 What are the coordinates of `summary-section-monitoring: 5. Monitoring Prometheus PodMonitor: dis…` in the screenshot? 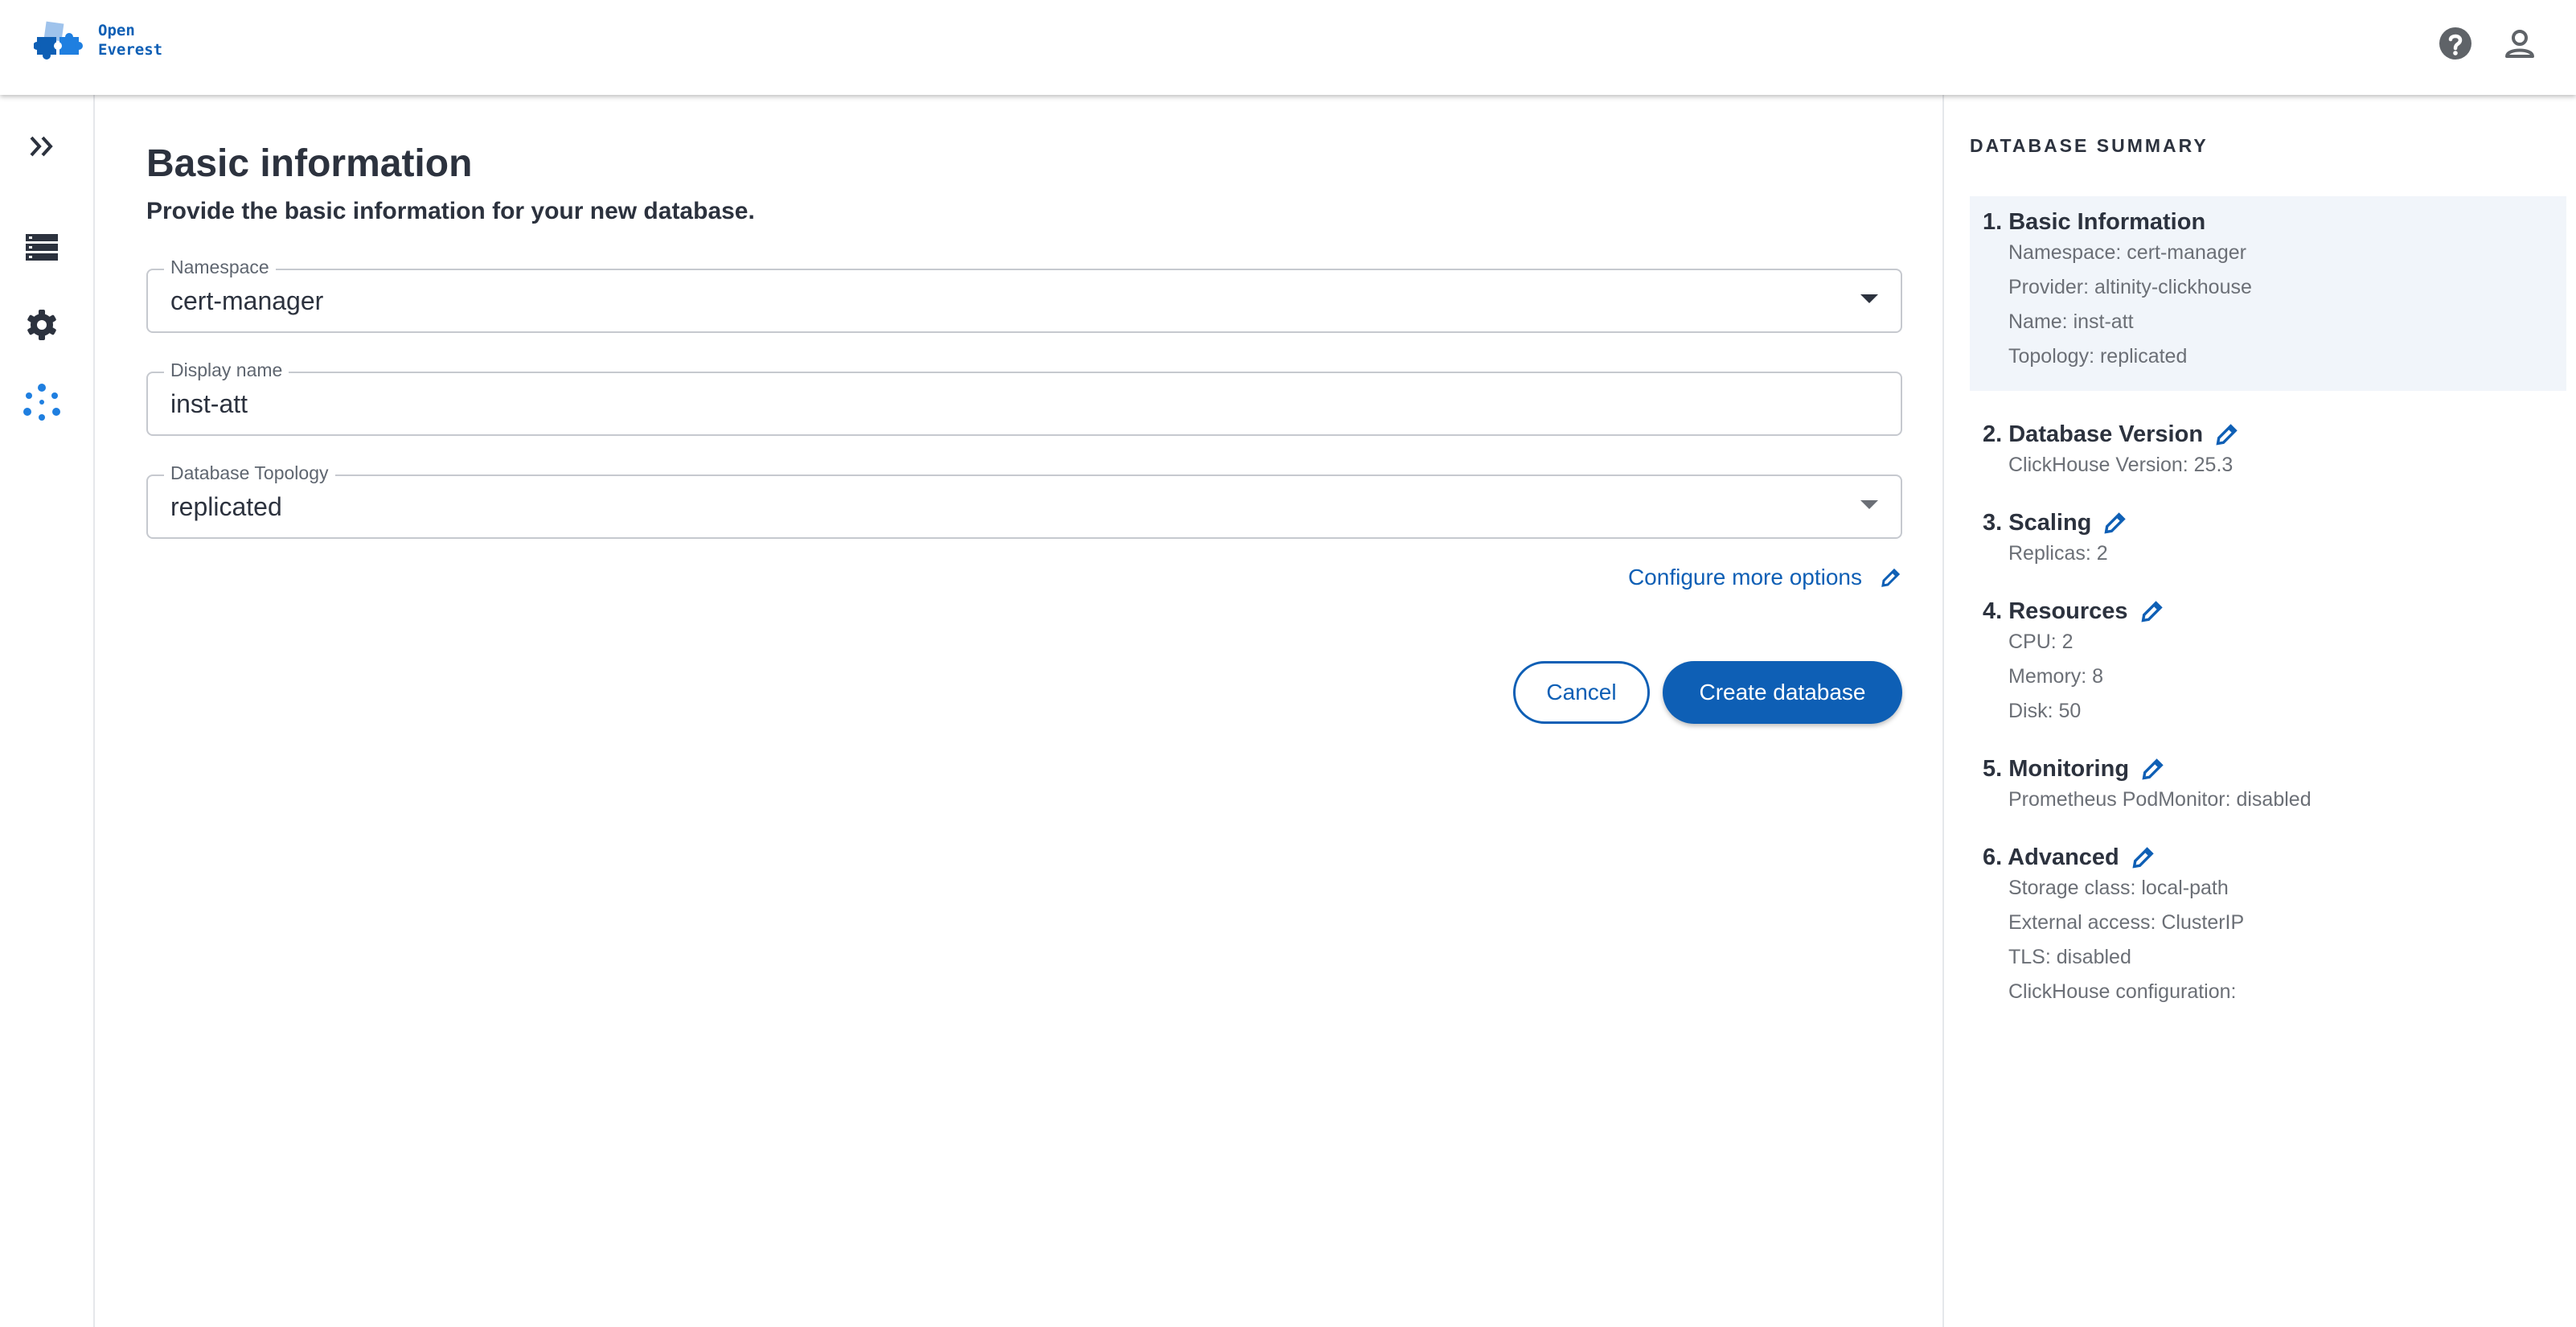 It's located at (2268, 786).